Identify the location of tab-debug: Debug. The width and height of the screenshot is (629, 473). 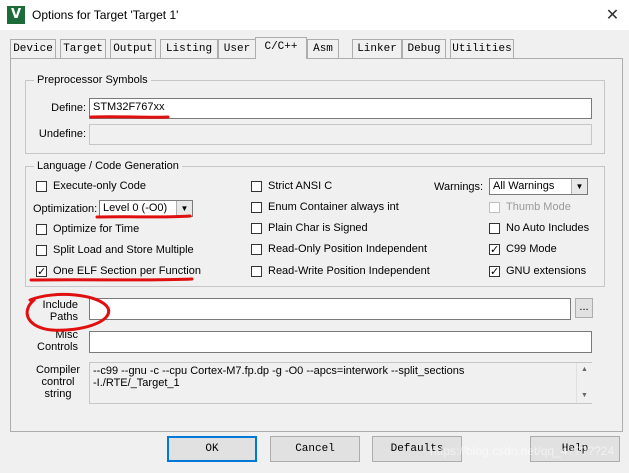
(424, 48).